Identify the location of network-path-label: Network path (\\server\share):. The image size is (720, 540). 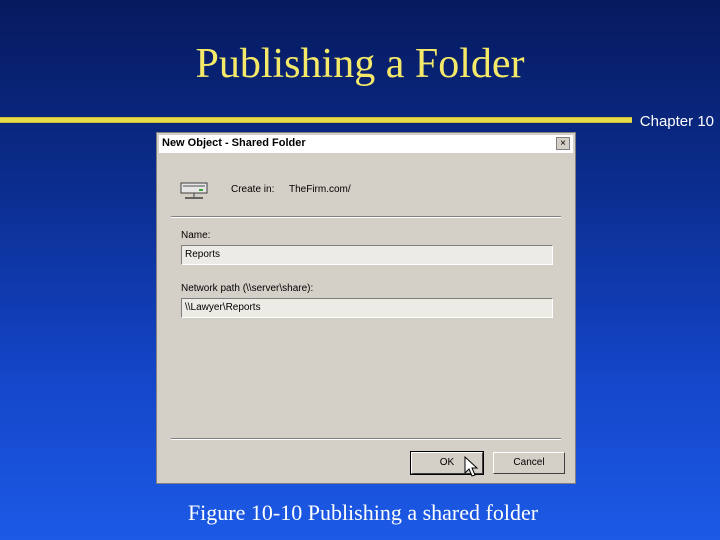
(247, 288).